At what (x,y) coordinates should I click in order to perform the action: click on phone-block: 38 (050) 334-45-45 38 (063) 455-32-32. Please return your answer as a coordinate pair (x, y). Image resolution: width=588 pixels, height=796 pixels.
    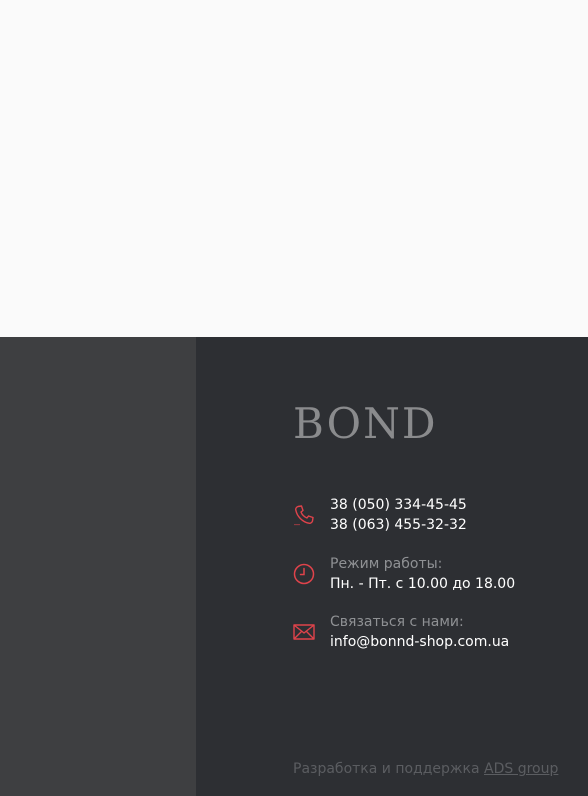
    Looking at the image, I should click on (380, 515).